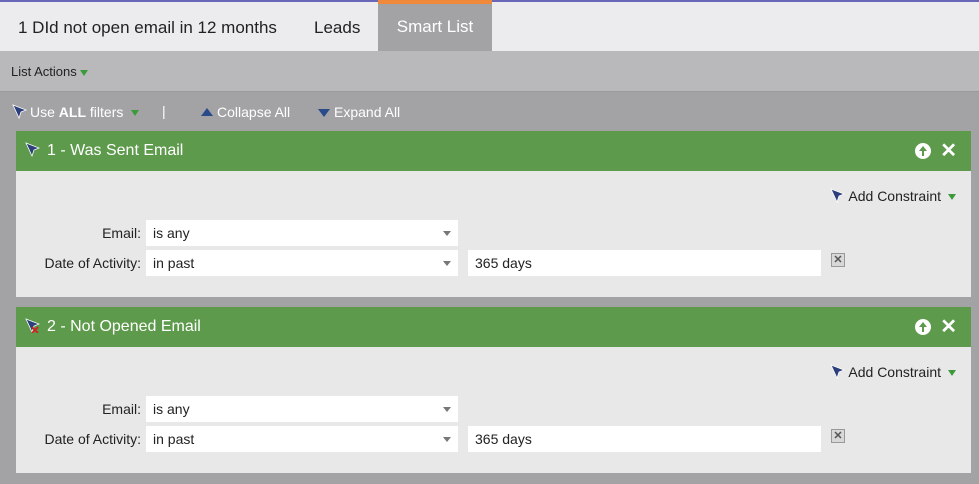  Describe the element at coordinates (44, 112) in the screenshot. I see `use-prefix: Use` at that location.